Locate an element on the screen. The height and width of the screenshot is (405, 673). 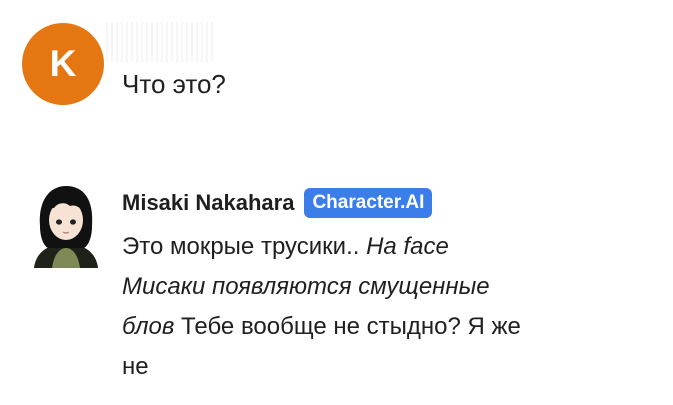
message-line: блов Тебе вообще не стыдно? Я же is located at coordinates (382, 327).